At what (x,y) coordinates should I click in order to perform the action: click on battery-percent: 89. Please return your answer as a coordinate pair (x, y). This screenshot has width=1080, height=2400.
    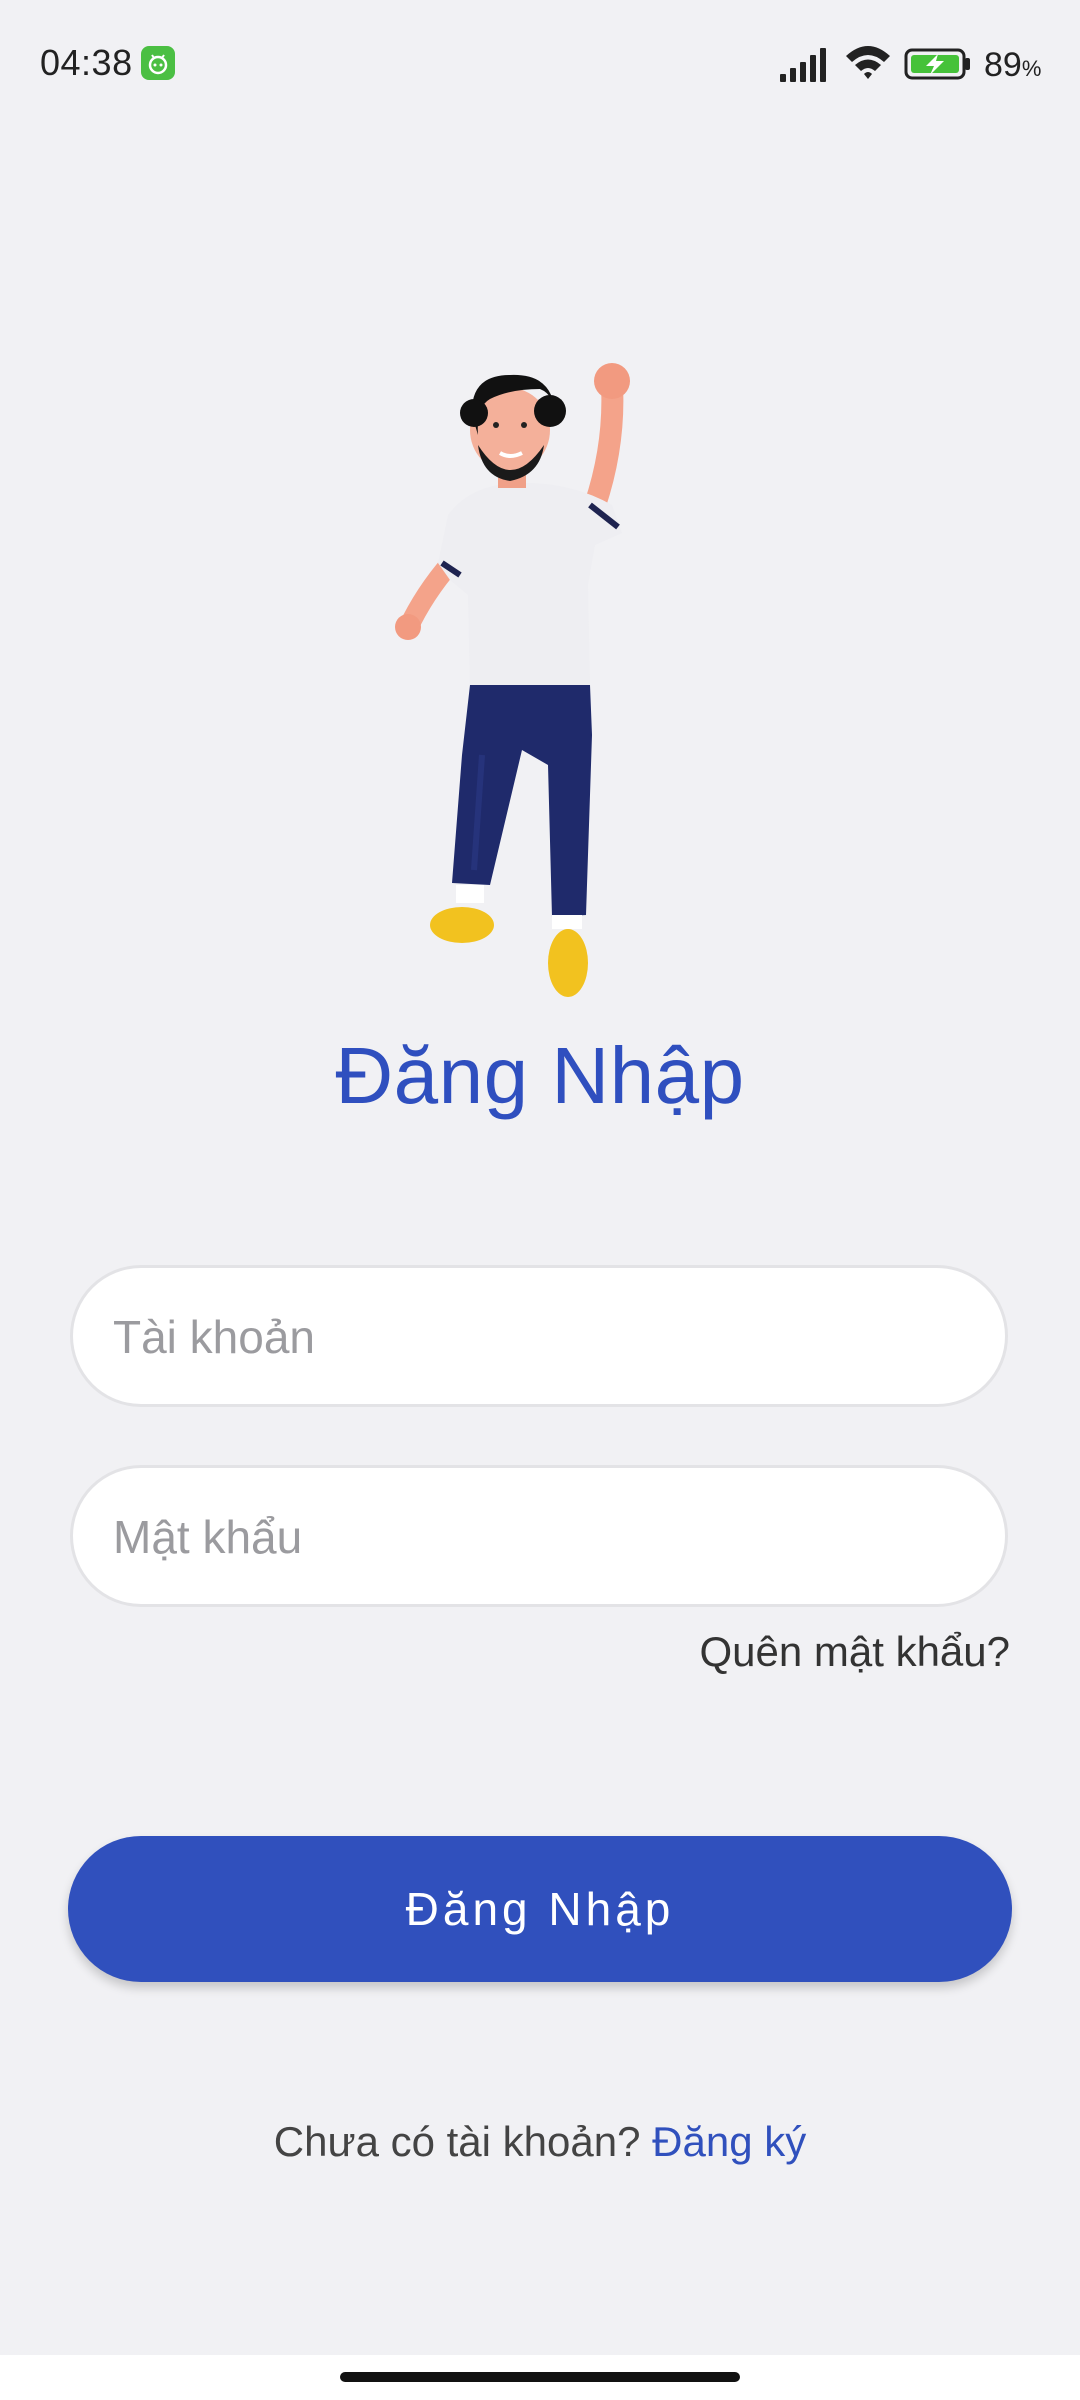
    Looking at the image, I should click on (1003, 65).